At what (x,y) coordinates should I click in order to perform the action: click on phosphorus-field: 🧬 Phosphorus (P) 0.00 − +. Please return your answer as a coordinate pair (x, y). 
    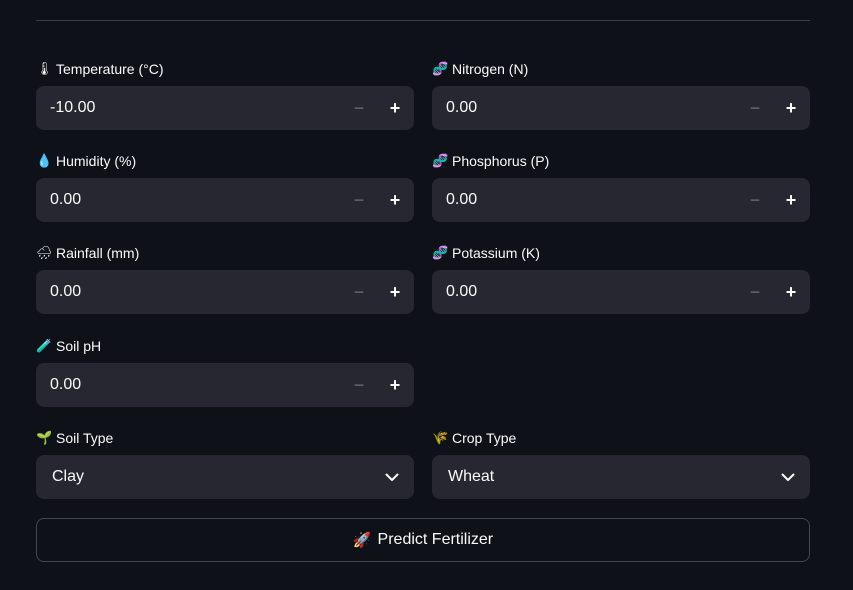
    Looking at the image, I should click on (621, 186).